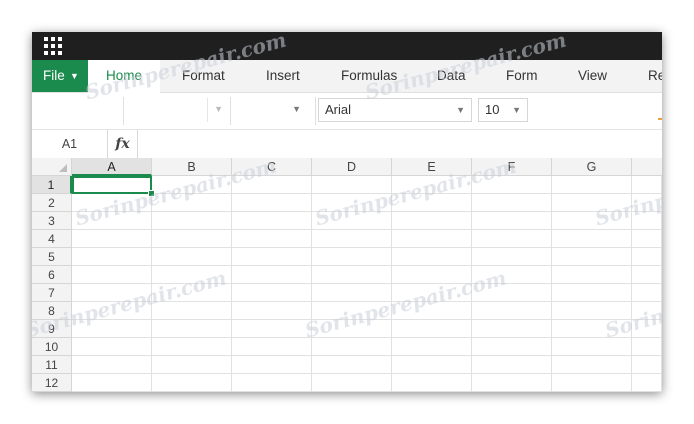  Describe the element at coordinates (124, 76) in the screenshot. I see `tab-home: Home` at that location.